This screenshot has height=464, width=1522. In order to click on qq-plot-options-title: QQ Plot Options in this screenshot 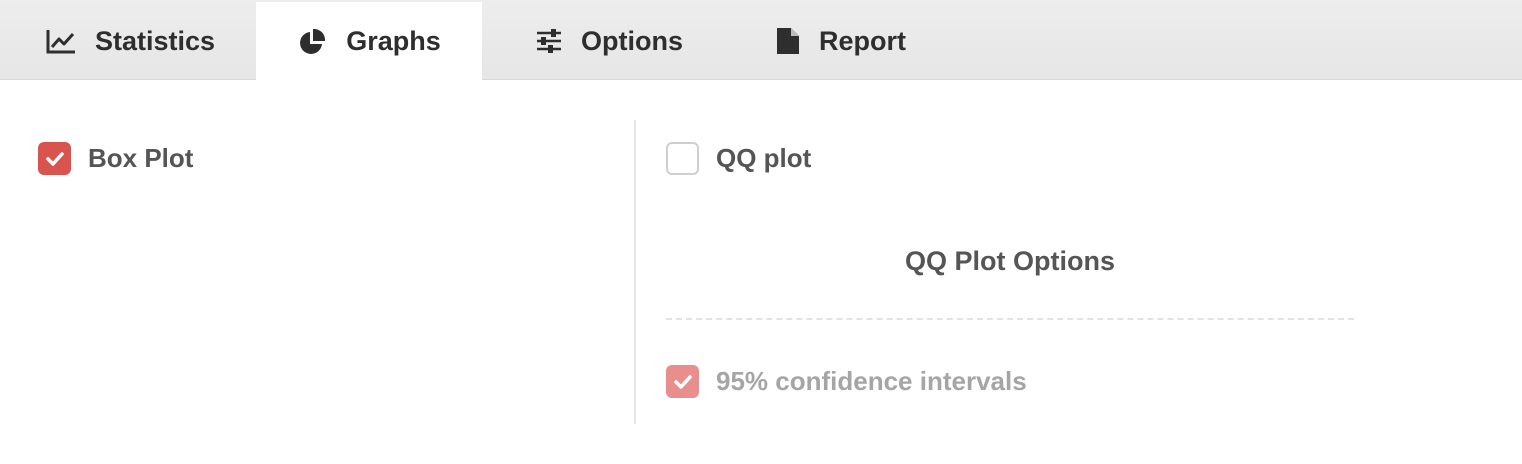, I will do `click(1010, 261)`.